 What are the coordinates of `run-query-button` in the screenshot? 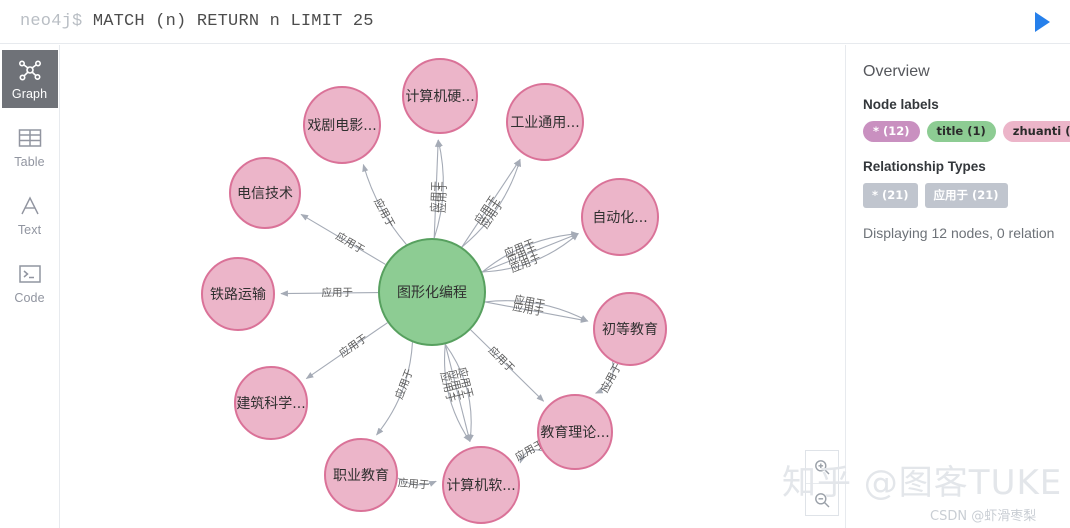 It's located at (1042, 22).